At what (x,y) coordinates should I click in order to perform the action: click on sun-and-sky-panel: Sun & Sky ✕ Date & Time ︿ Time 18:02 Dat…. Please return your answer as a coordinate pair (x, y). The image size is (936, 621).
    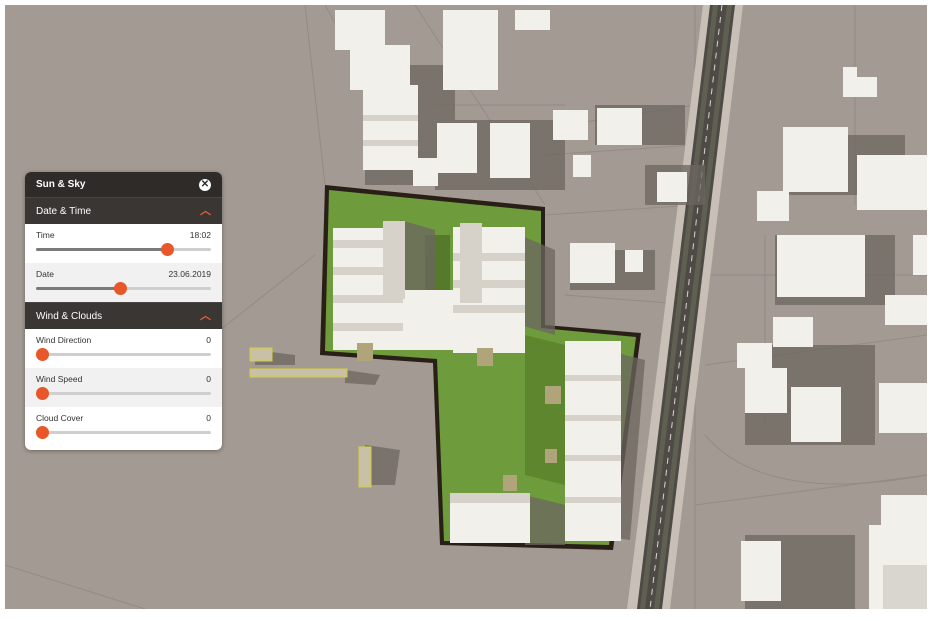
    Looking at the image, I should click on (123, 311).